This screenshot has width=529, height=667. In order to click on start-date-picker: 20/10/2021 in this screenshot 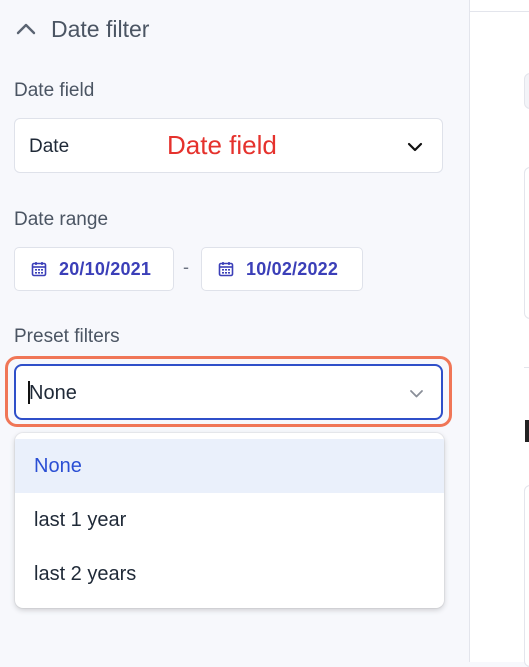, I will do `click(94, 269)`.